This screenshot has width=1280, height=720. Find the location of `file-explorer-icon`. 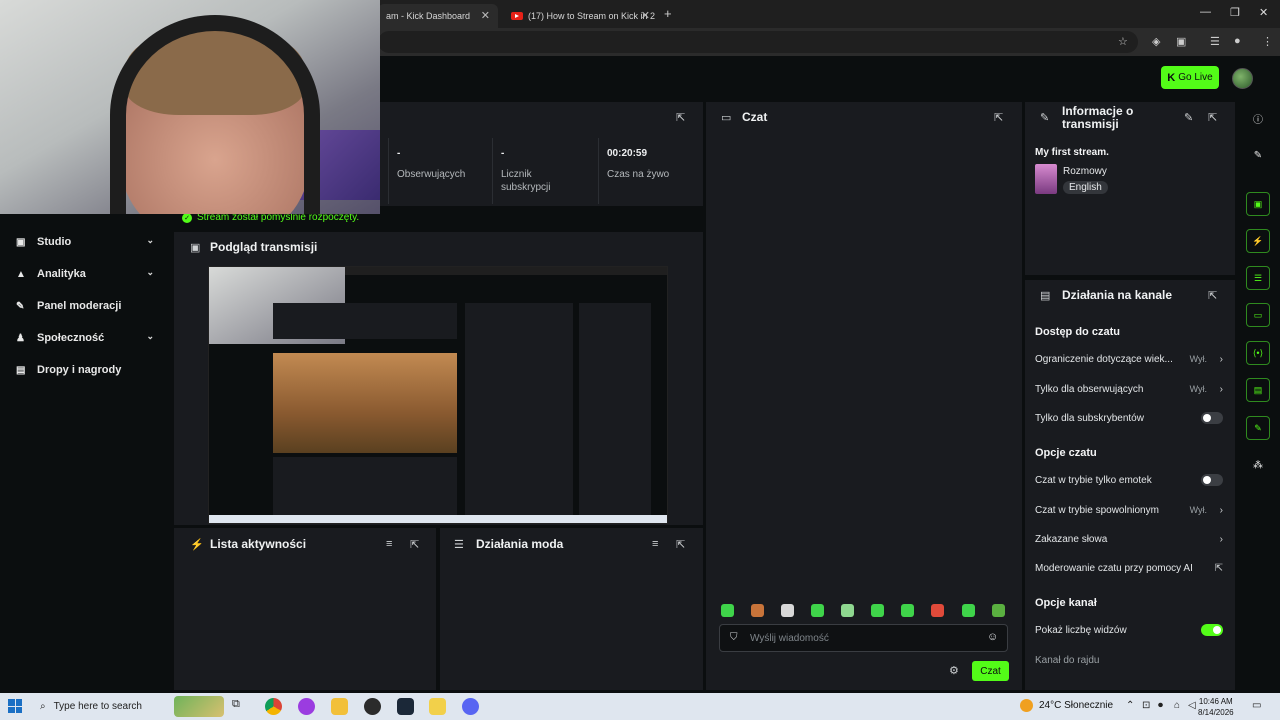

file-explorer-icon is located at coordinates (339, 706).